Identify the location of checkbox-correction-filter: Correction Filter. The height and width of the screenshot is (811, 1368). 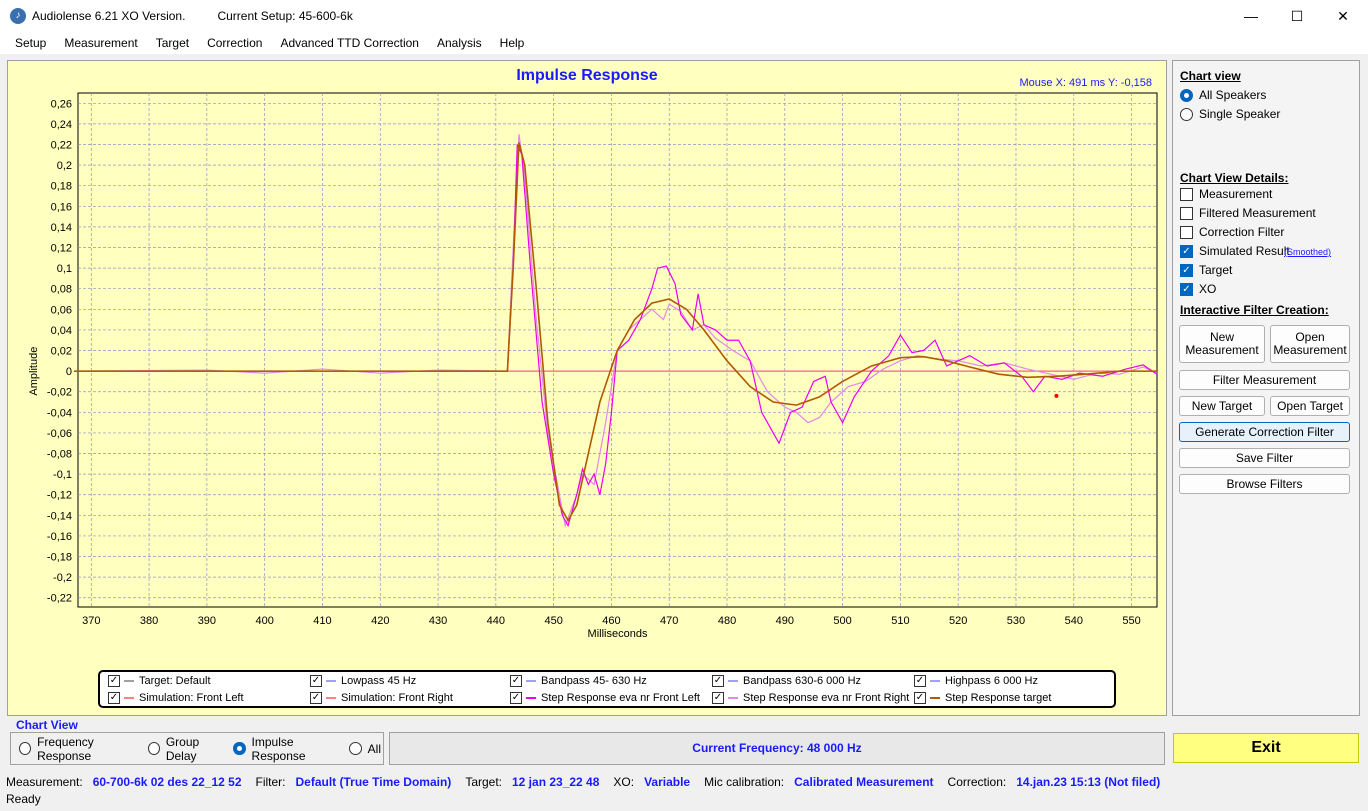
(1232, 232).